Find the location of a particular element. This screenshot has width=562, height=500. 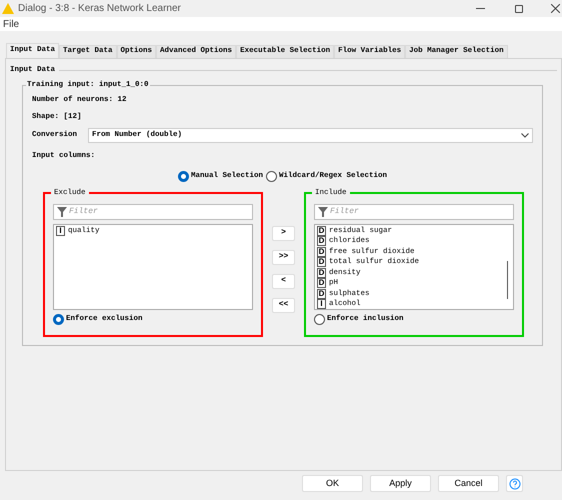

window-title: Dialog - 3:8 - Keras Network Learner is located at coordinates (100, 9).